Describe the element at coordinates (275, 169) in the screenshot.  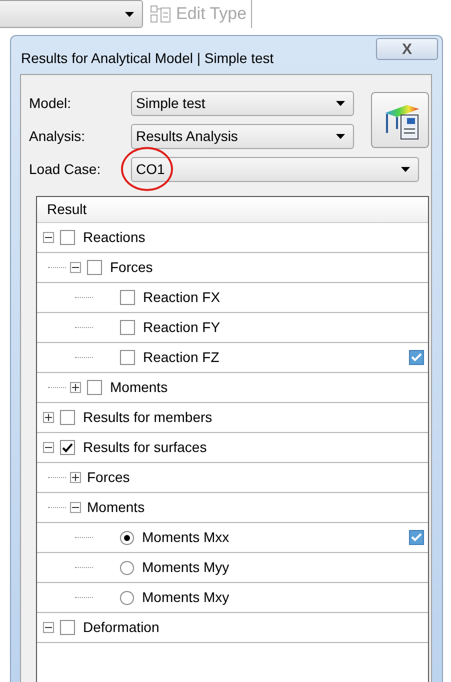
I see `dropdown-field: CO1` at that location.